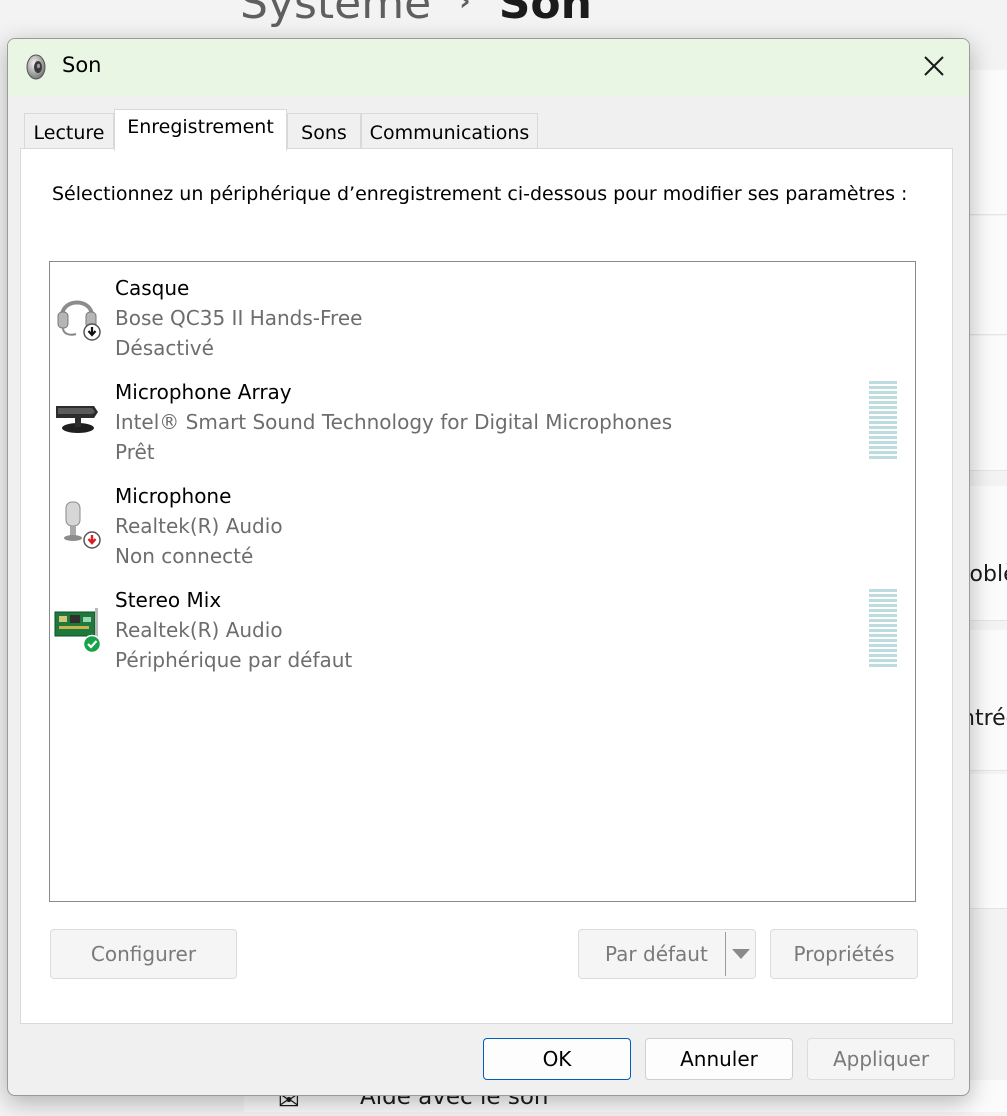 Image resolution: width=1007 pixels, height=1116 pixels. Describe the element at coordinates (335, 14) in the screenshot. I see `breadcrumb-parent: Système` at that location.